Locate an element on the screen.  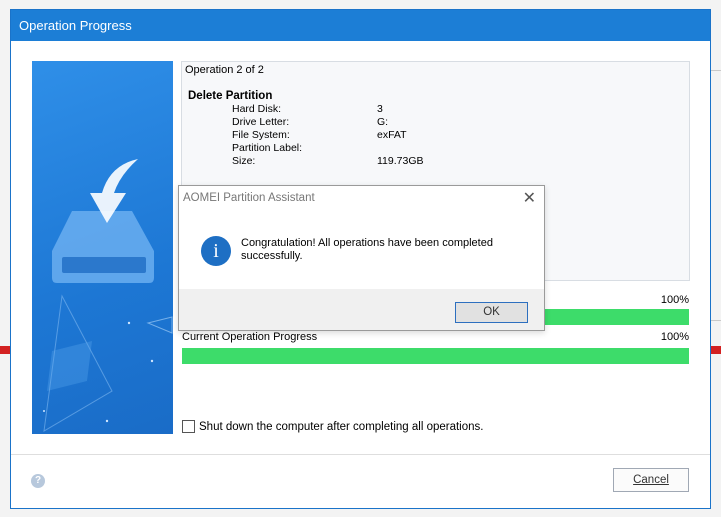
overall-progress-percent: 100% is located at coordinates (674, 300).